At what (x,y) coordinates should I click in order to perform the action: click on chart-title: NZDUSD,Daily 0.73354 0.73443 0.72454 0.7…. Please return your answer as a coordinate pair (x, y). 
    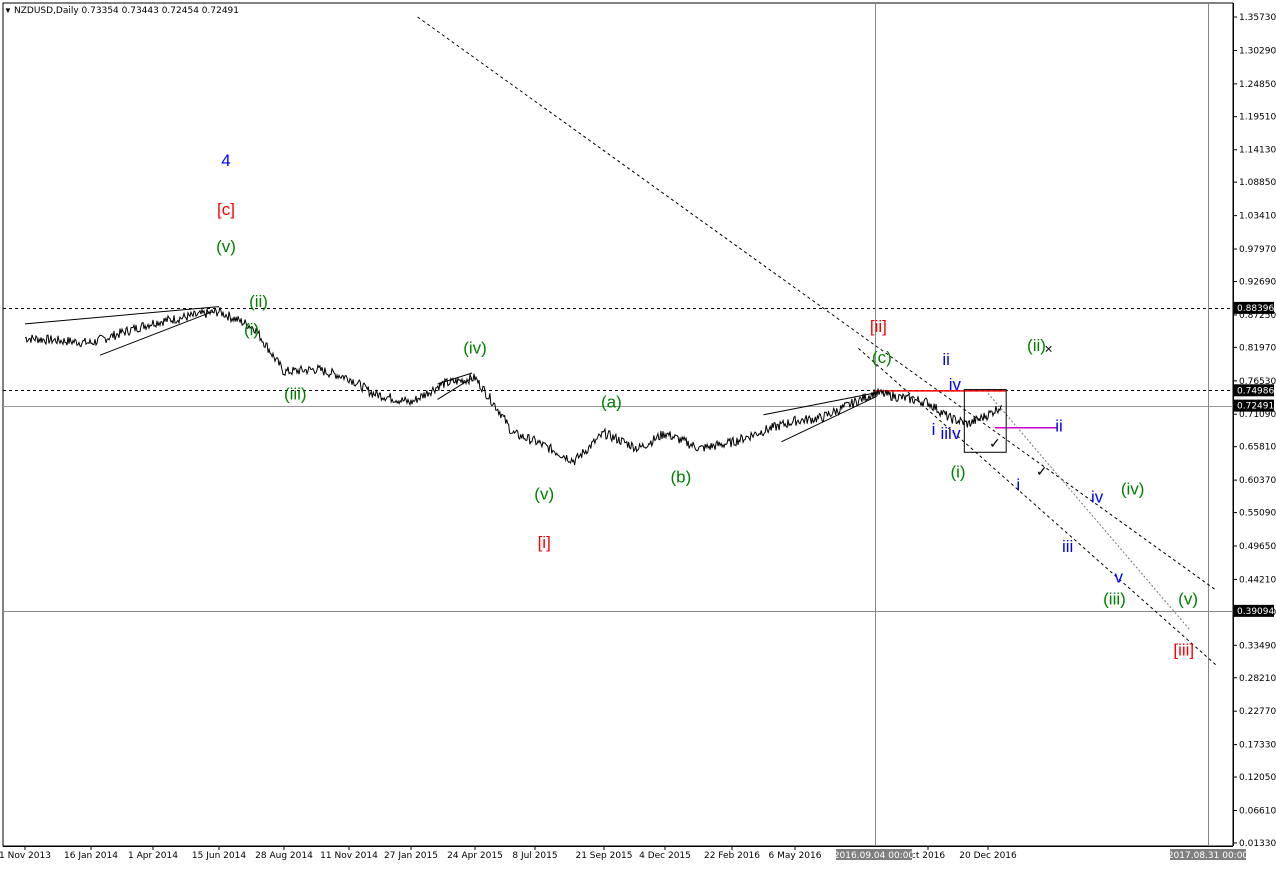
    Looking at the image, I should click on (126, 11).